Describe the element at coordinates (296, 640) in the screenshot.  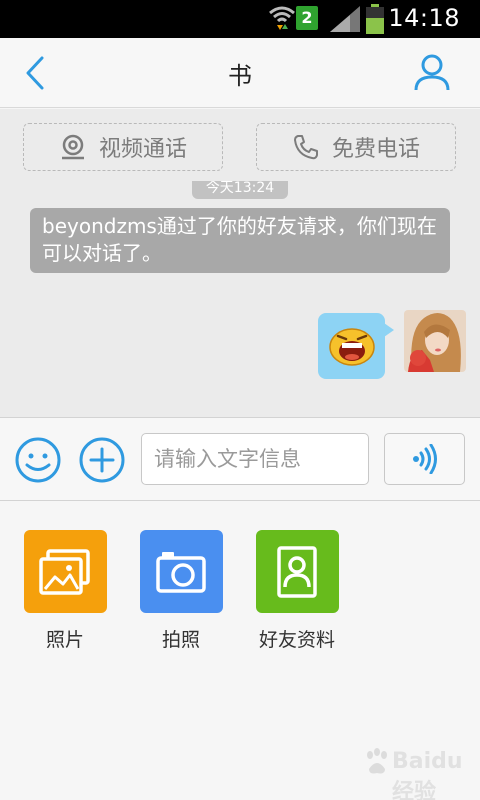
I see `friend-profile-label: 好友资料` at that location.